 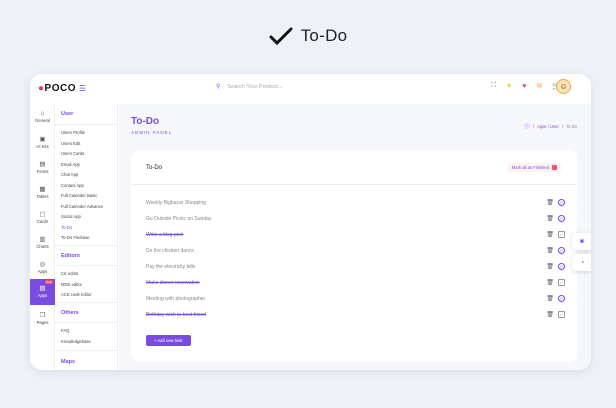 I want to click on breadcrumb-apps: Apps / User, so click(x=548, y=126).